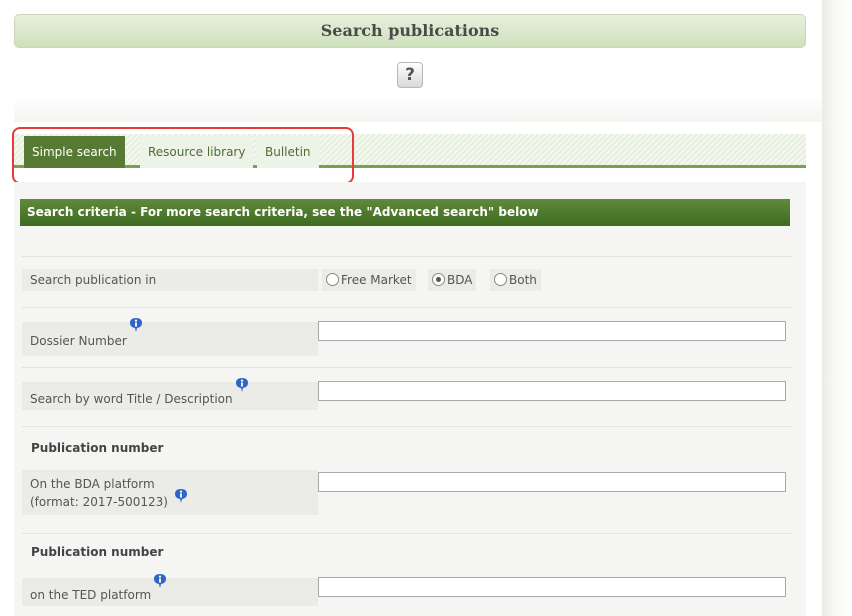 This screenshot has width=852, height=616. Describe the element at coordinates (131, 399) in the screenshot. I see `title-description-text: Search by word Title / Description` at that location.